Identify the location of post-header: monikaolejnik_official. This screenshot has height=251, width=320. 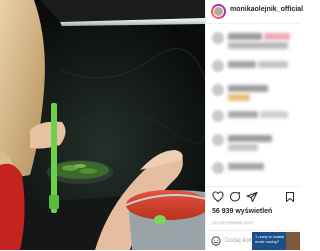
(254, 12).